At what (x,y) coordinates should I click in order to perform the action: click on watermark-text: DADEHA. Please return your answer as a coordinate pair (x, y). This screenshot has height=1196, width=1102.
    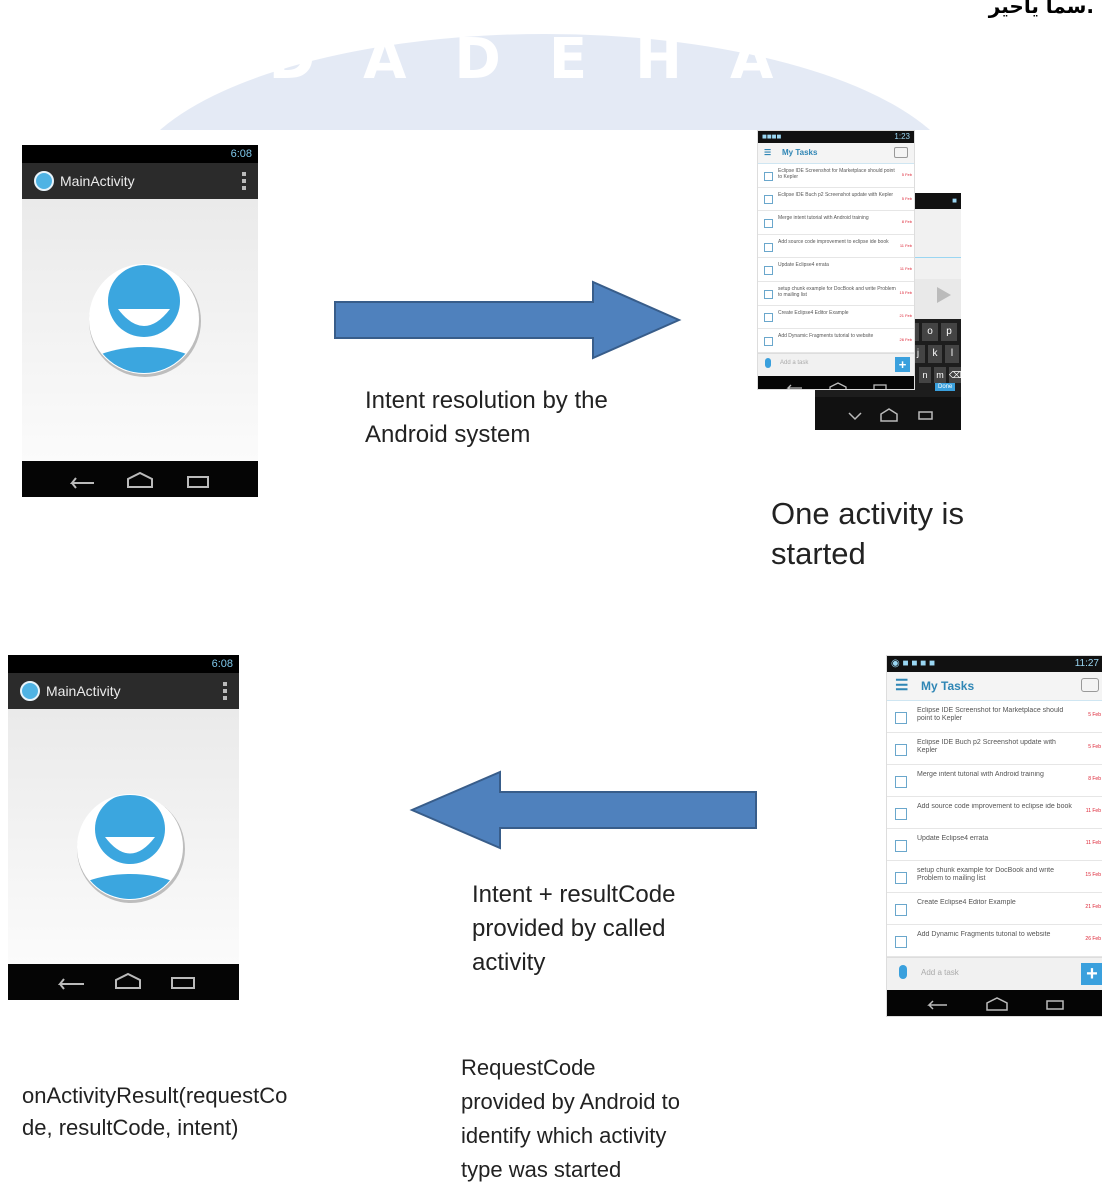
    Looking at the image, I should click on (545, 59).